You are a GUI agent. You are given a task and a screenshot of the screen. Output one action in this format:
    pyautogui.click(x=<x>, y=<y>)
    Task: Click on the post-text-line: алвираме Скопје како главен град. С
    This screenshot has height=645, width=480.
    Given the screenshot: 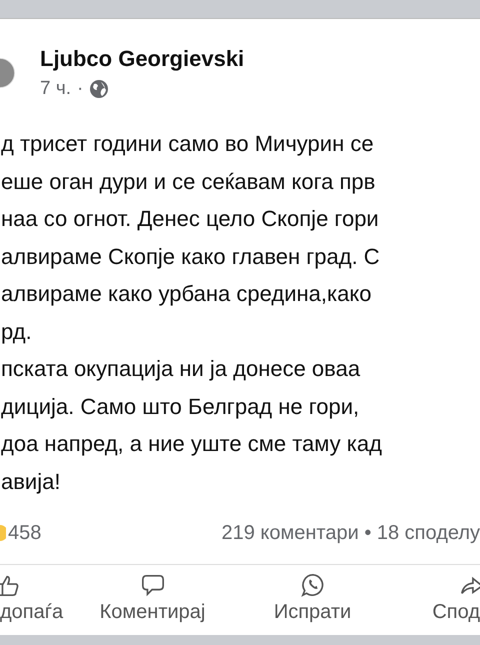 What is the action you would take?
    pyautogui.click(x=191, y=256)
    